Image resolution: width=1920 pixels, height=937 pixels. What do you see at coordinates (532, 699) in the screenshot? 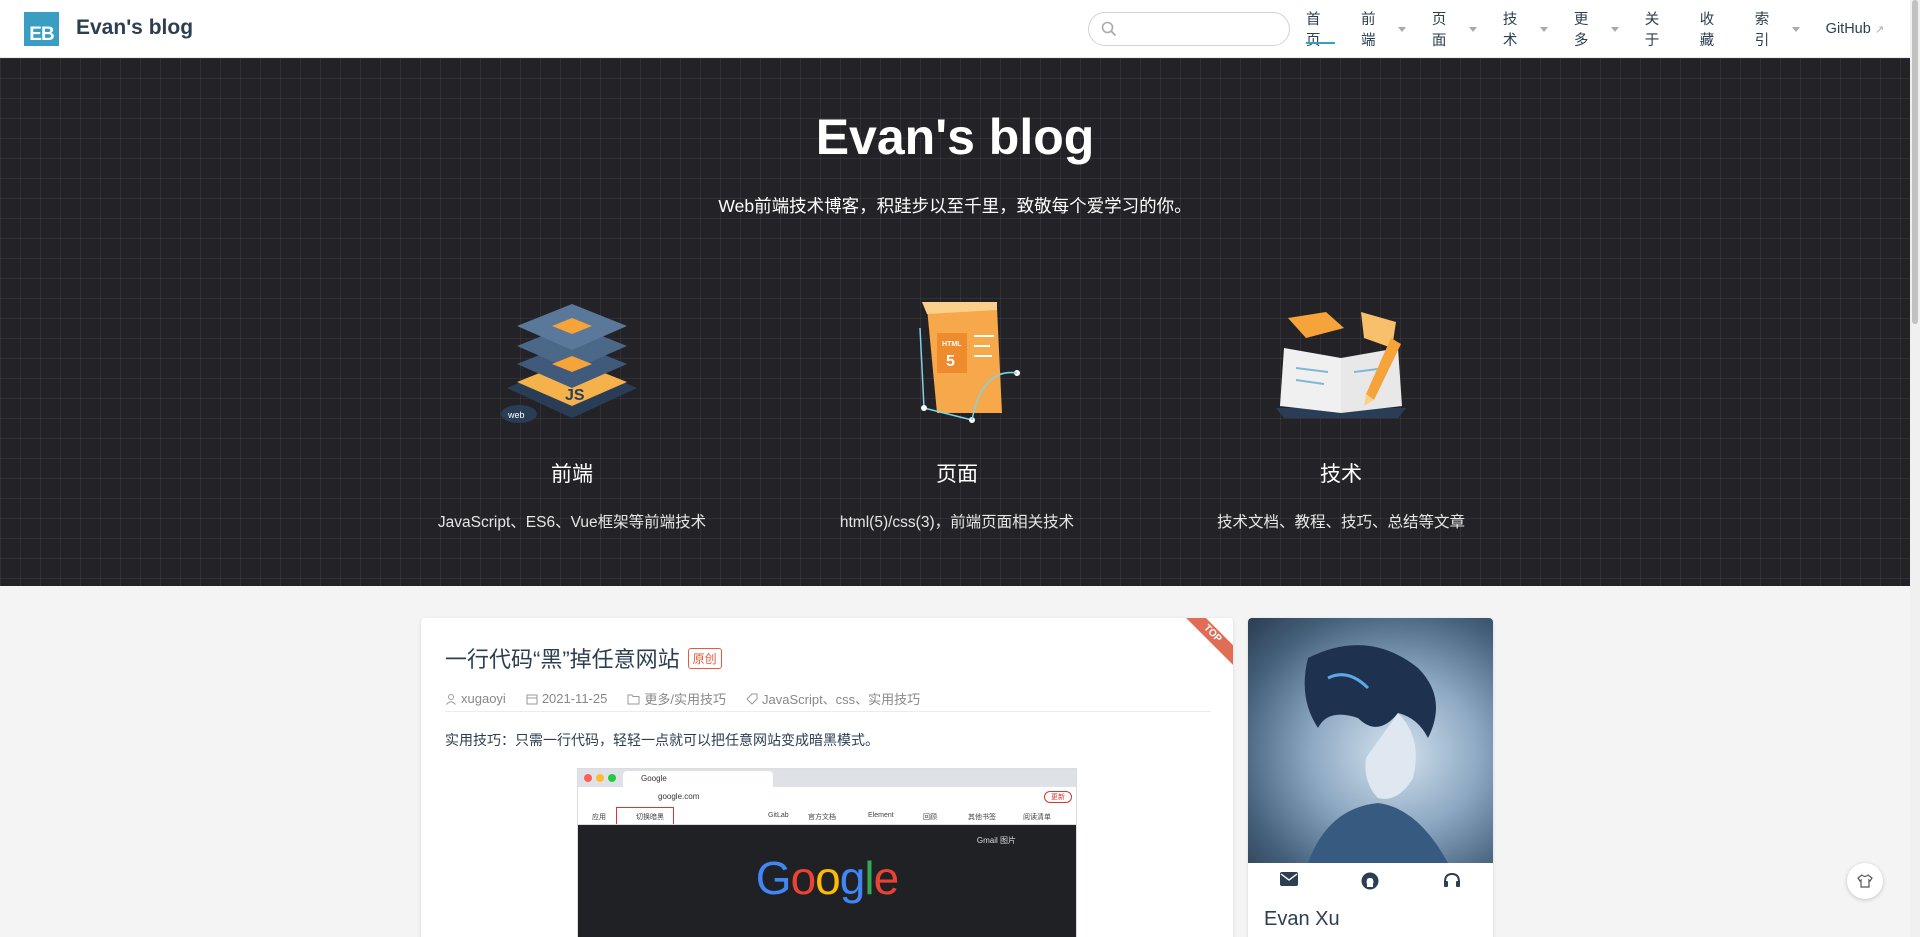
I see `calendar-icon` at bounding box center [532, 699].